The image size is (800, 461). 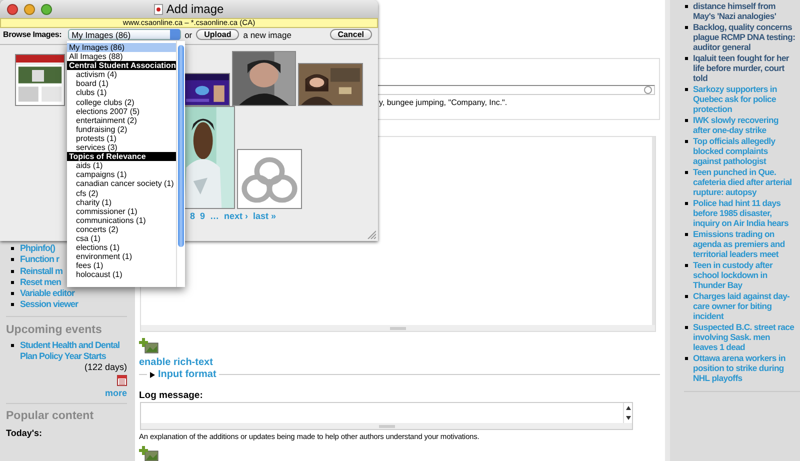 I want to click on today-label: Today's:, so click(x=24, y=434).